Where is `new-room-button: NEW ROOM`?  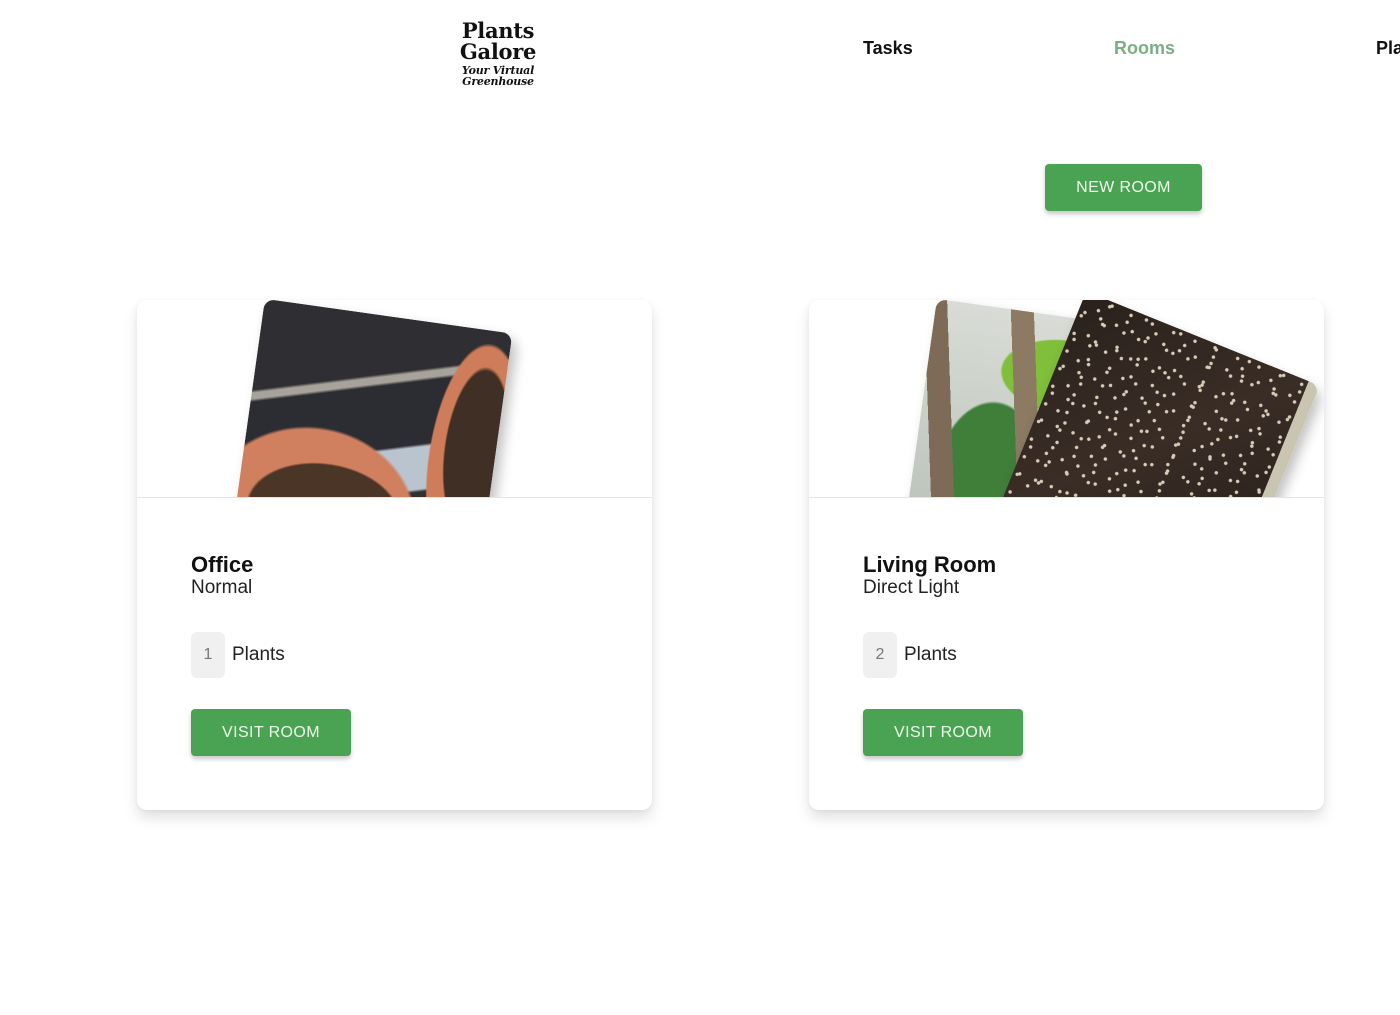
new-room-button: NEW ROOM is located at coordinates (1123, 187).